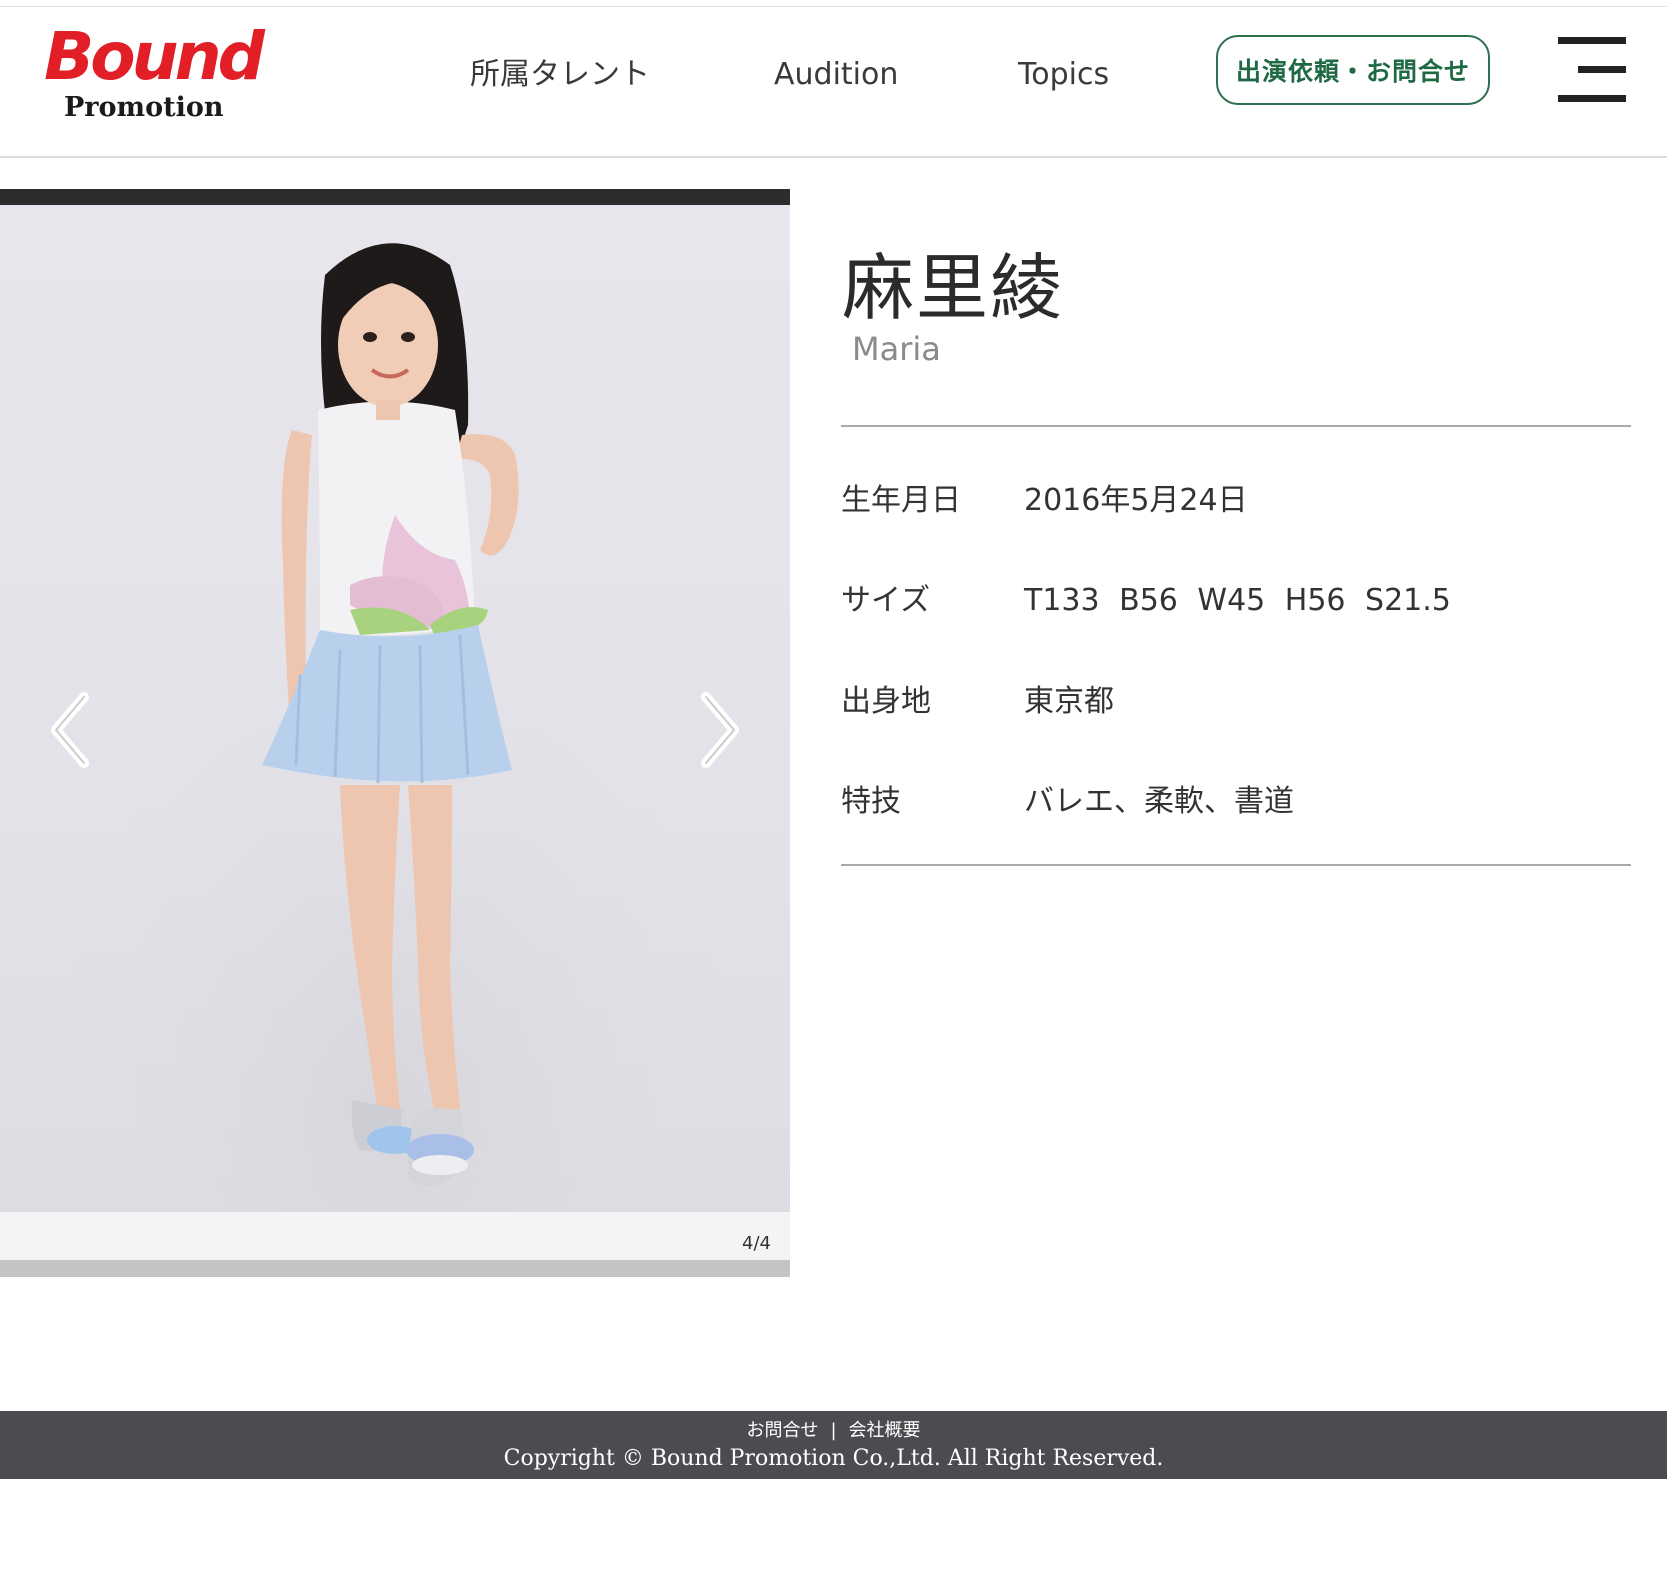  Describe the element at coordinates (395, 1236) in the screenshot. I see `gallery-caption-bar` at that location.